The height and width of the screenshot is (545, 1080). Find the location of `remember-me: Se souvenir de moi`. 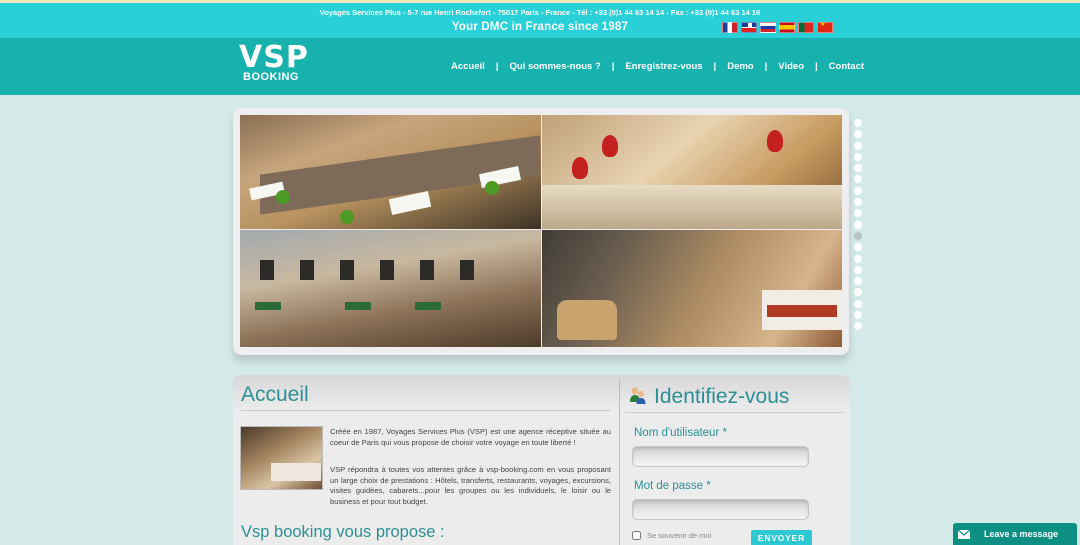

remember-me: Se souvenir de moi is located at coordinates (671, 535).